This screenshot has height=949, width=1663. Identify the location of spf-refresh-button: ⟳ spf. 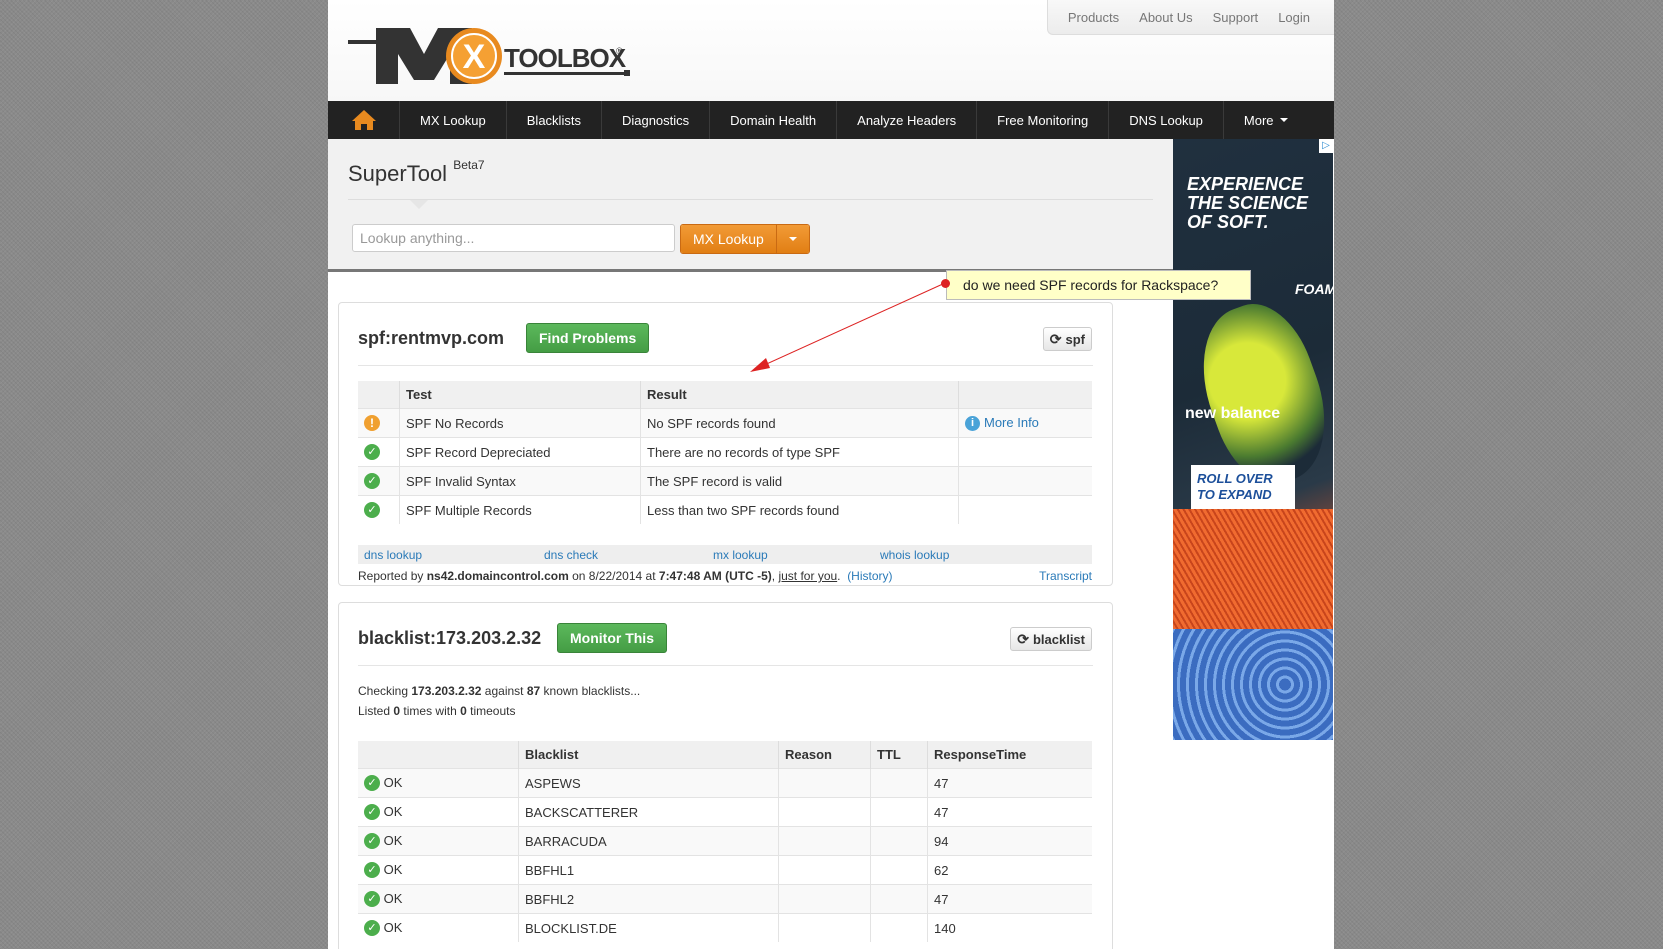
(1067, 339).